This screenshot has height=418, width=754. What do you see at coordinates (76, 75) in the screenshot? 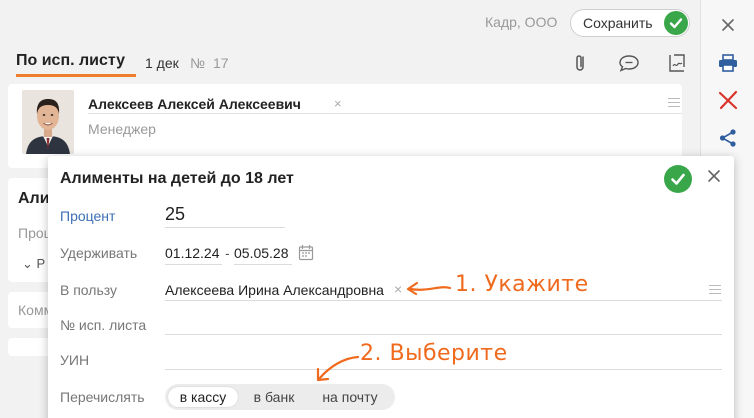
I see `document-title-underline` at bounding box center [76, 75].